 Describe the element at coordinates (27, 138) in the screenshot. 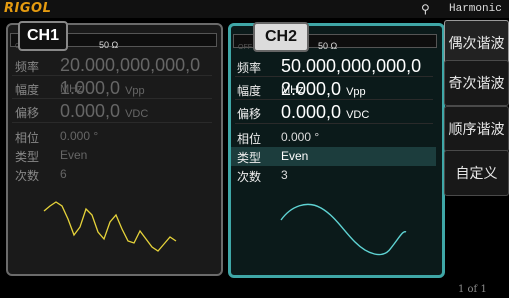

I see `ch1-phase-label: 相位` at that location.